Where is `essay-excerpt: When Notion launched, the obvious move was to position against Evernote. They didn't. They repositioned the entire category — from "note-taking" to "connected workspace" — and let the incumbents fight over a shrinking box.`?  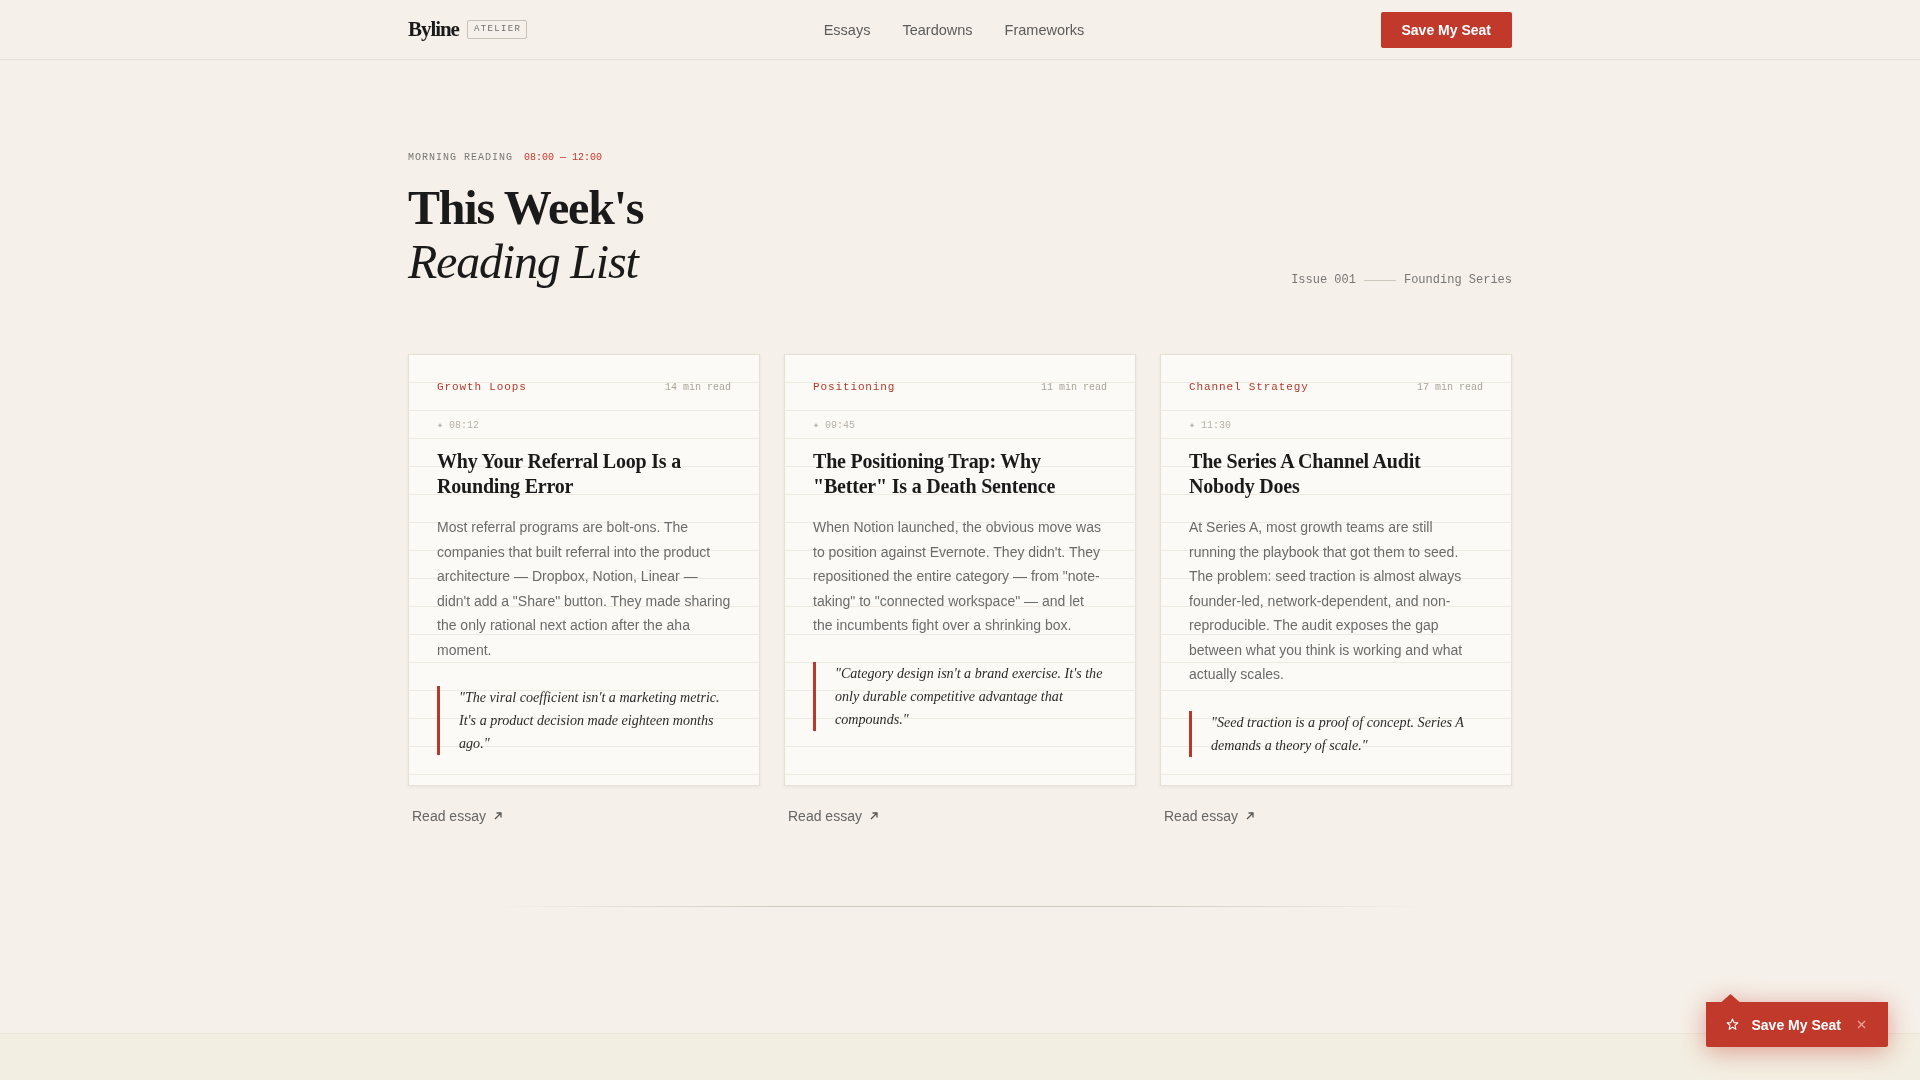 essay-excerpt: When Notion launched, the obvious move was to position against Evernote. They didn't. They repositioned the entire category — from "note-taking" to "connected workspace" — and let the incumbents fight over a shrinking box. is located at coordinates (957, 576).